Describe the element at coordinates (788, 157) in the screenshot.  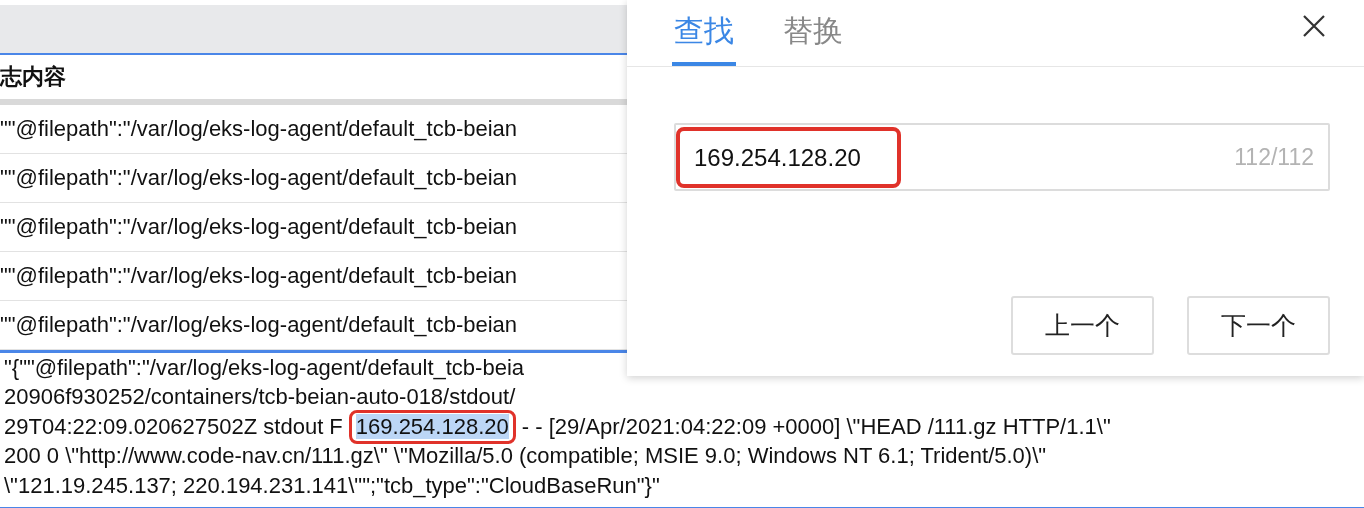
I see `search-value: 169.254.128.20` at that location.